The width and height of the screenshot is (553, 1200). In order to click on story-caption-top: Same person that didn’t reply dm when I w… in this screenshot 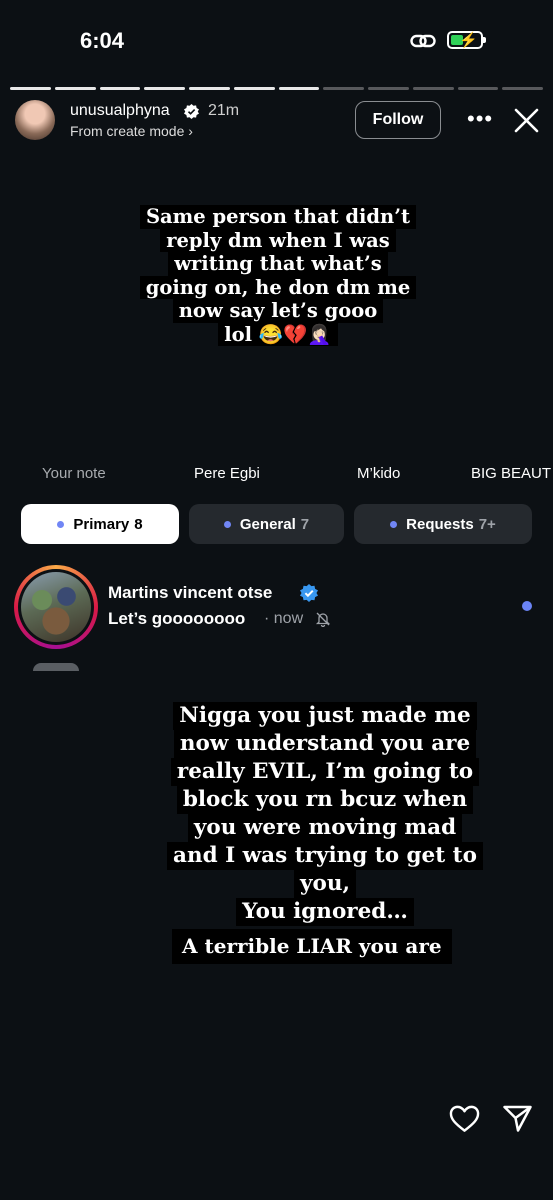, I will do `click(278, 275)`.